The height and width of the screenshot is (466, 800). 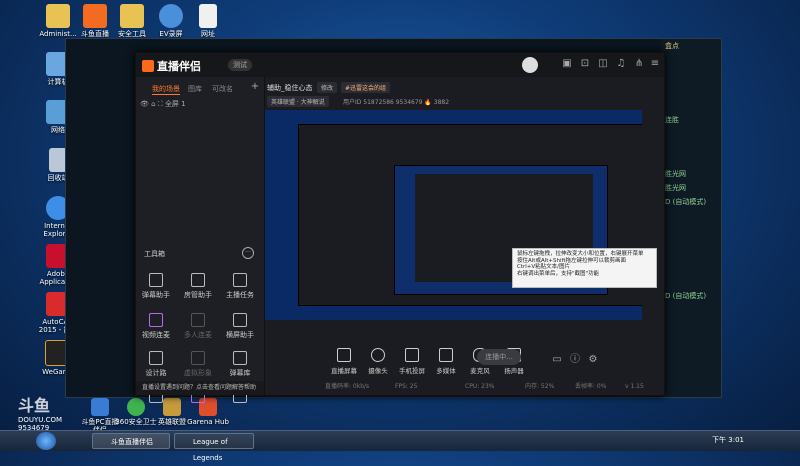 What do you see at coordinates (396, 102) in the screenshot?
I see `room-meta: 用户ID 51872586 9534679 🔥 3882` at bounding box center [396, 102].